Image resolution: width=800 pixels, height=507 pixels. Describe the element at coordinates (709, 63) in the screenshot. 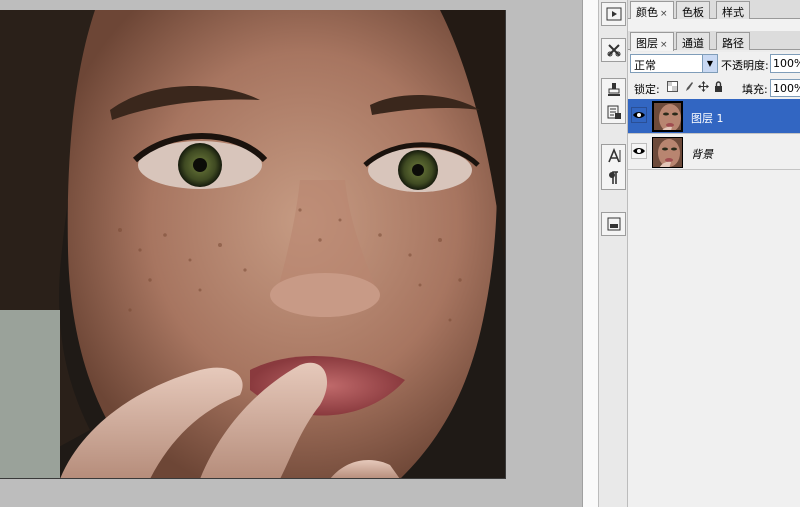

I see `chevron-down-icon: ▼` at that location.